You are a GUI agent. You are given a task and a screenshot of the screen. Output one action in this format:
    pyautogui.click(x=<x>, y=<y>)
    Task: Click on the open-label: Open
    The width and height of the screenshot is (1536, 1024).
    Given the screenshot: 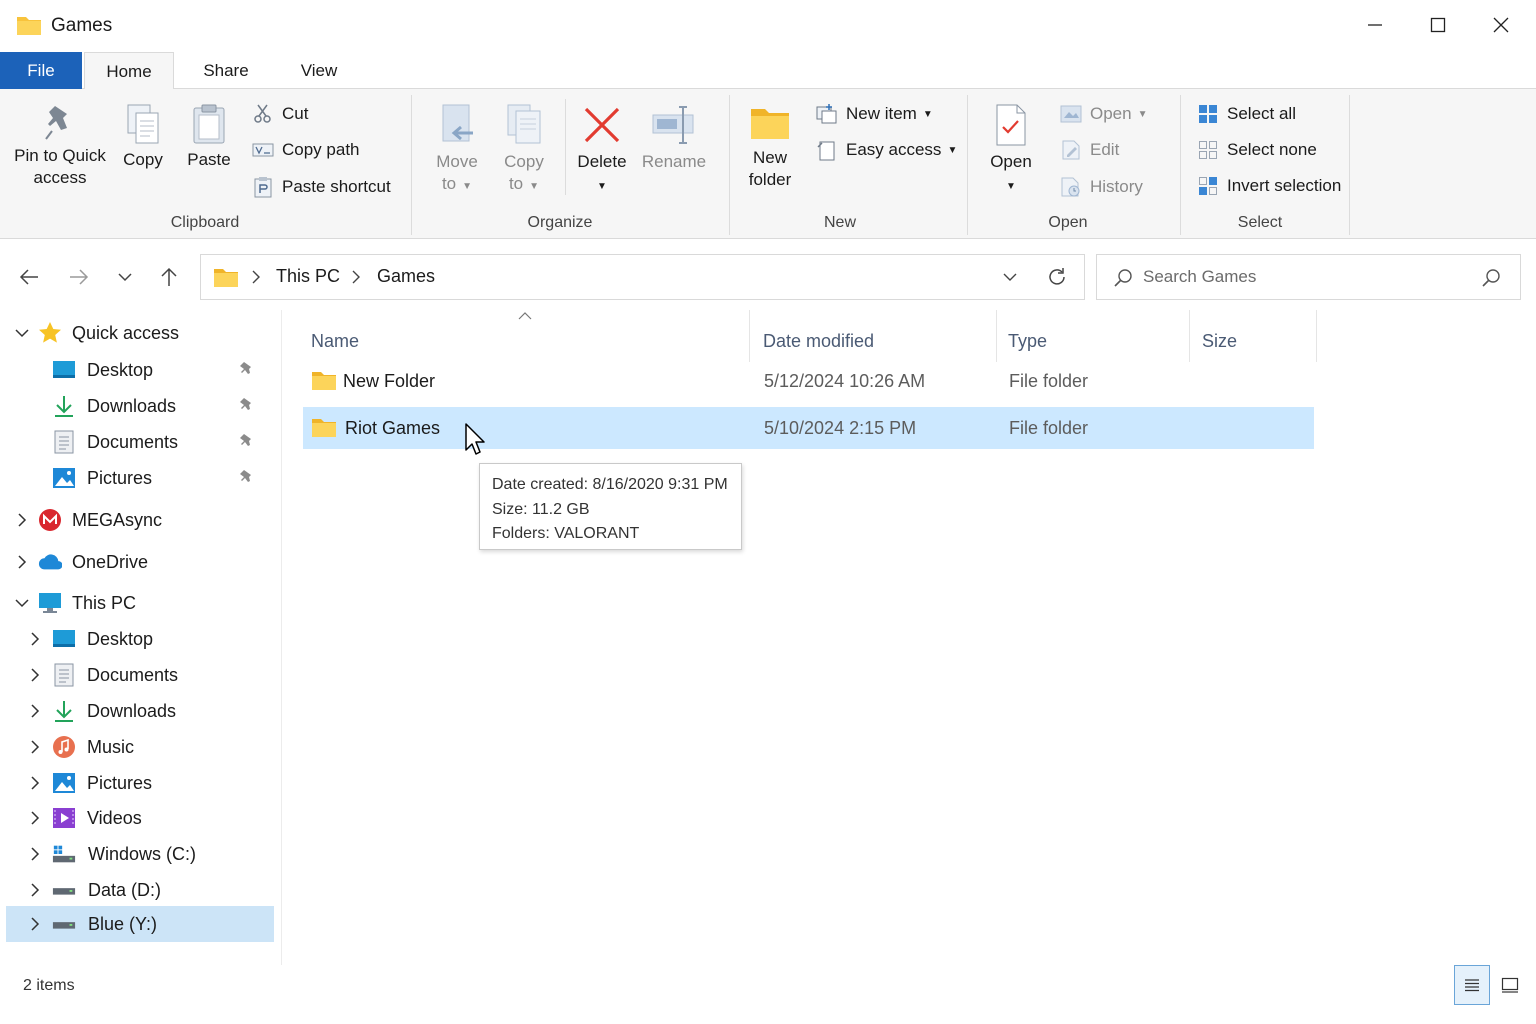 What is the action you would take?
    pyautogui.click(x=1111, y=113)
    